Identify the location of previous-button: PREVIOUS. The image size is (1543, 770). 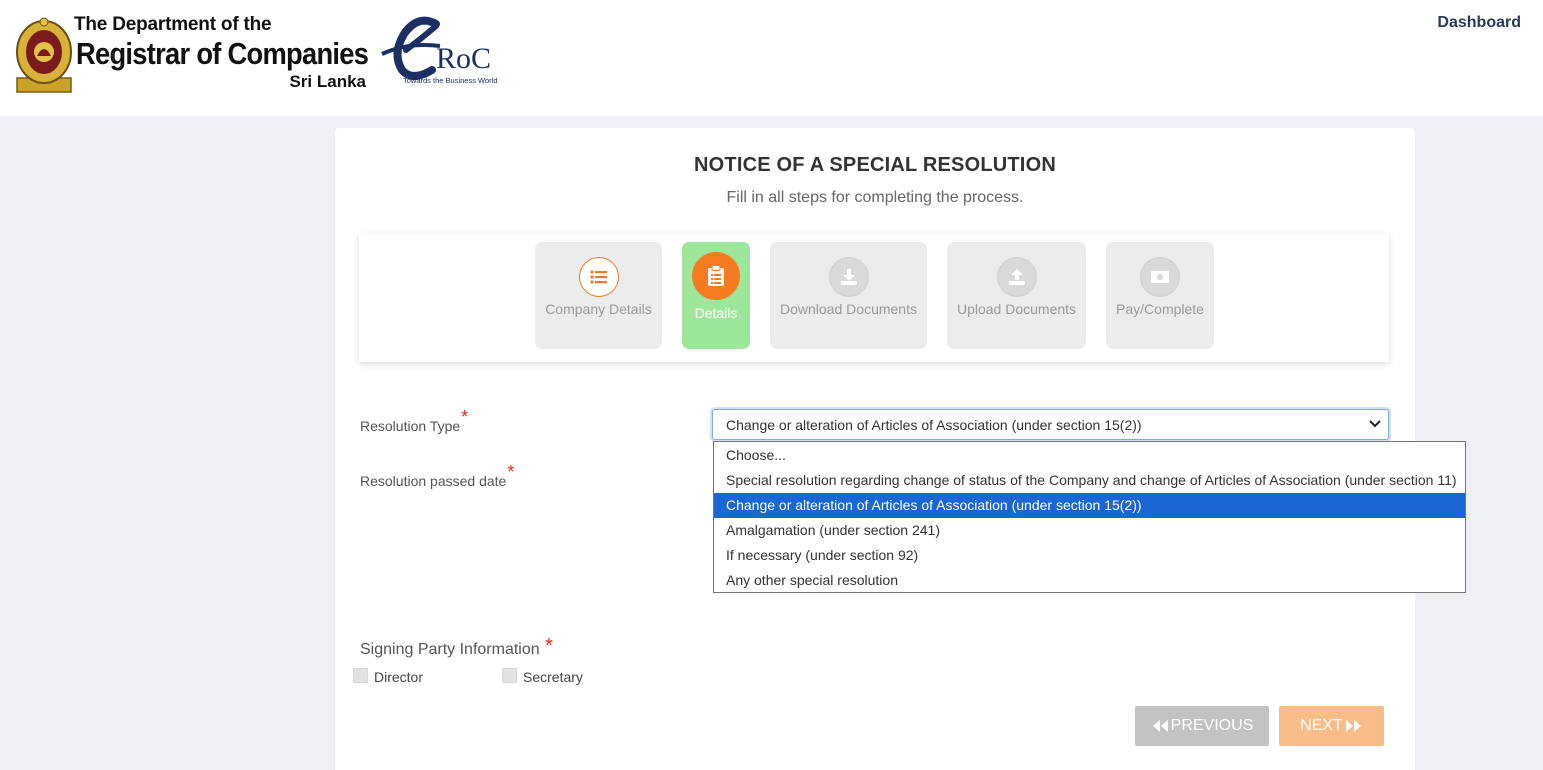
(1202, 726).